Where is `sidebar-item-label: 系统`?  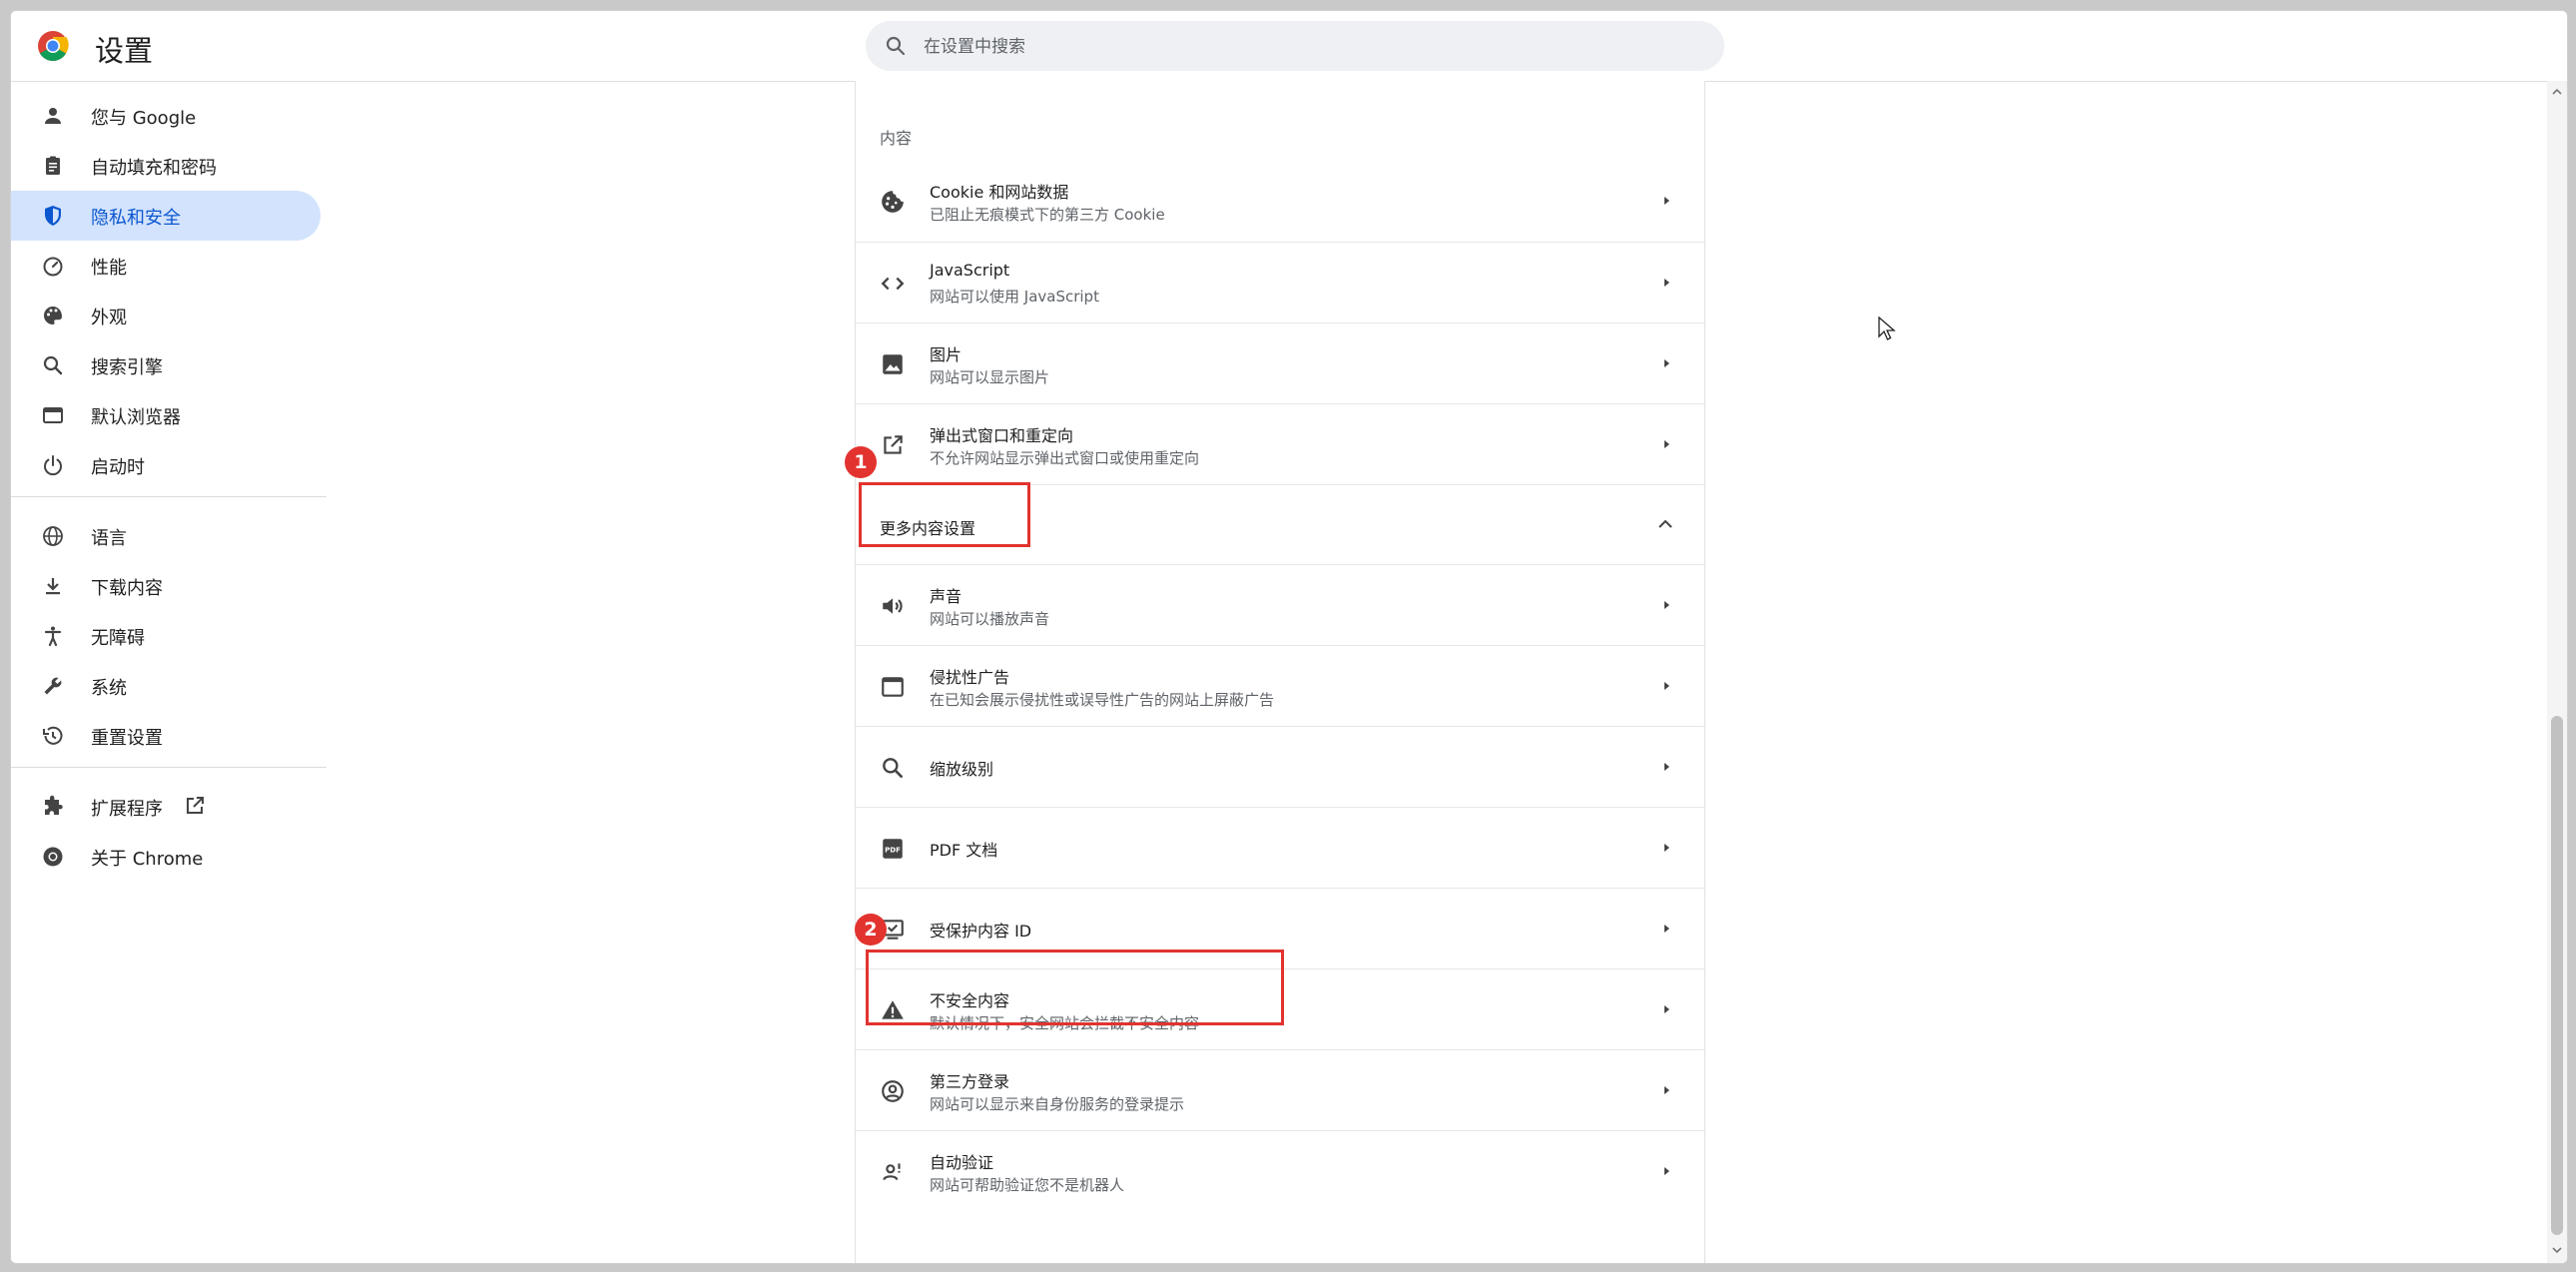 sidebar-item-label: 系统 is located at coordinates (109, 688).